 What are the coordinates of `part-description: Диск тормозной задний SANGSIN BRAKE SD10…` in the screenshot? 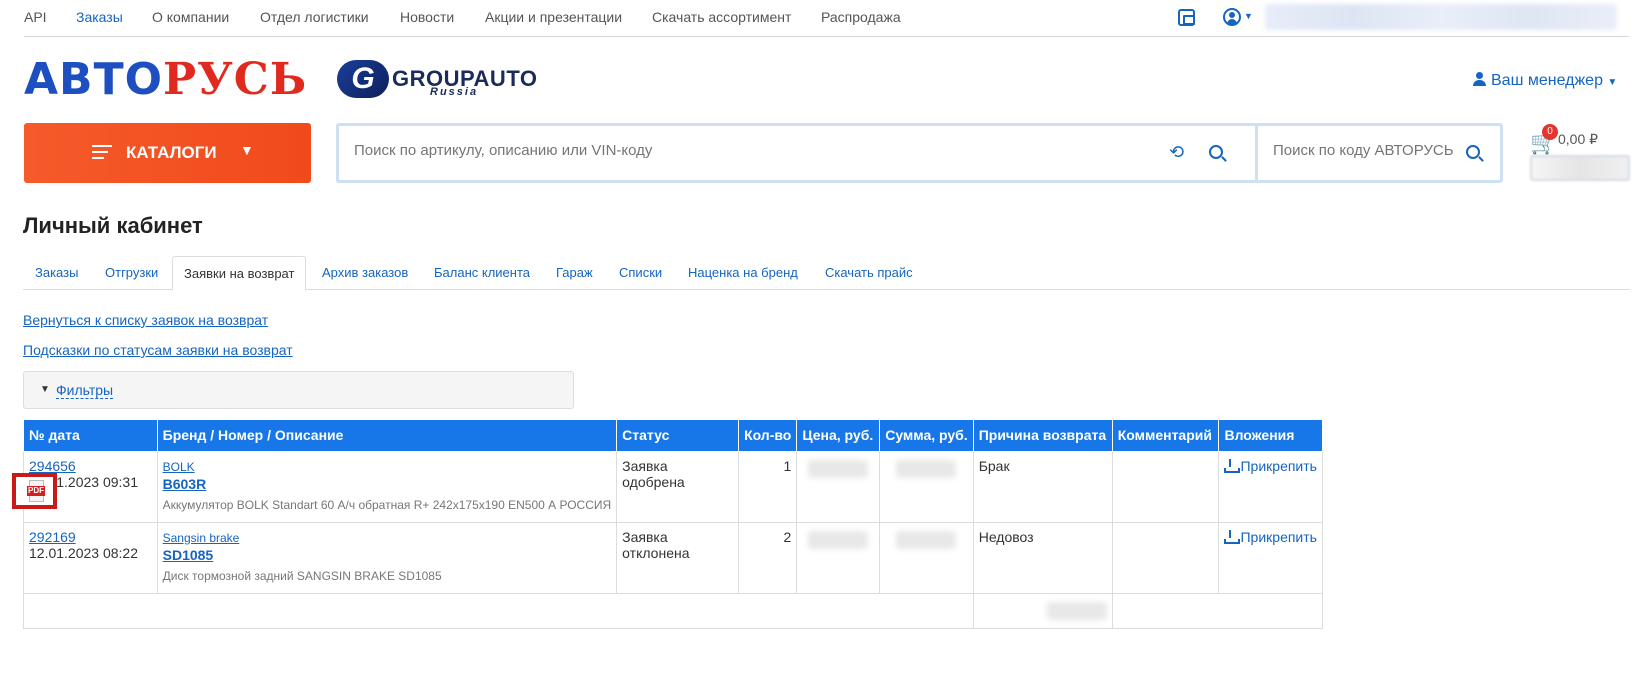 It's located at (302, 575).